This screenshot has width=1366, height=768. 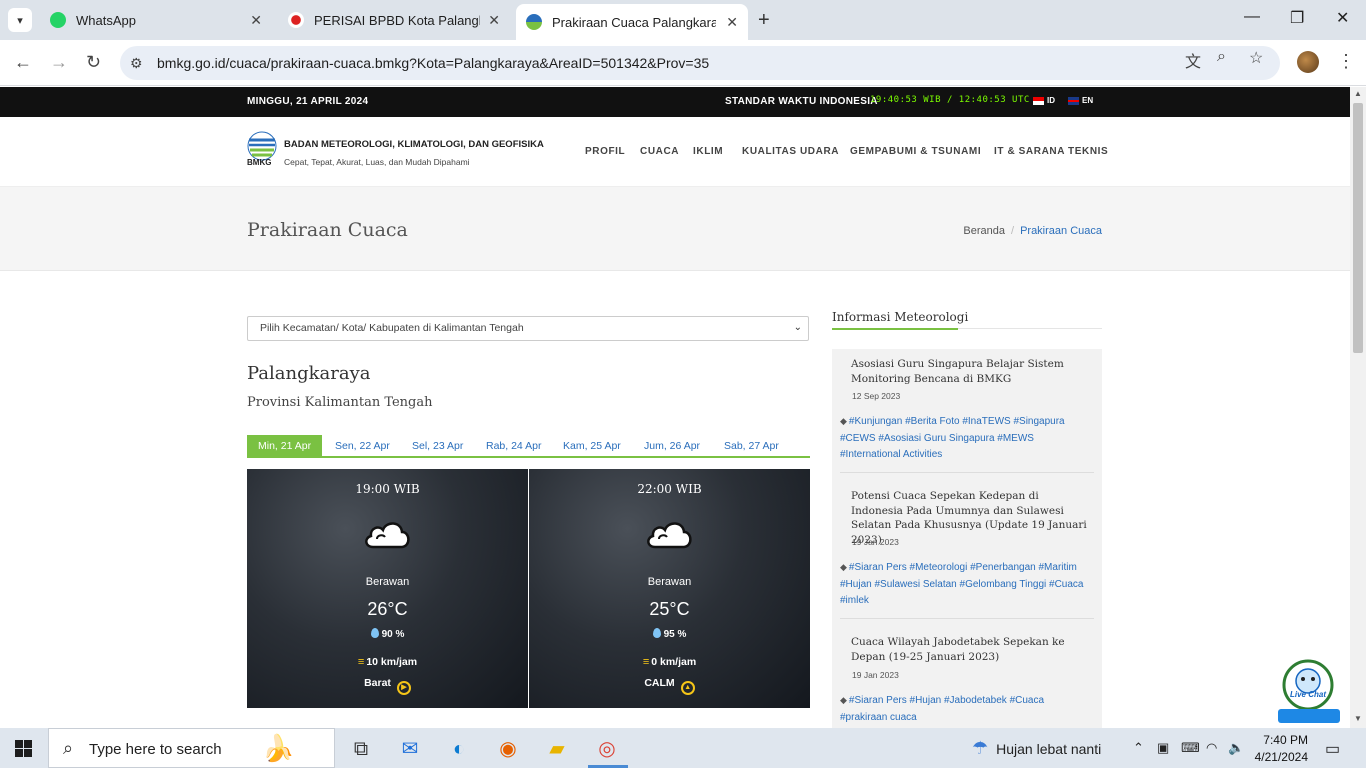 What do you see at coordinates (1061, 231) in the screenshot?
I see `breadcrumb-current: Prakiraan Cuaca` at bounding box center [1061, 231].